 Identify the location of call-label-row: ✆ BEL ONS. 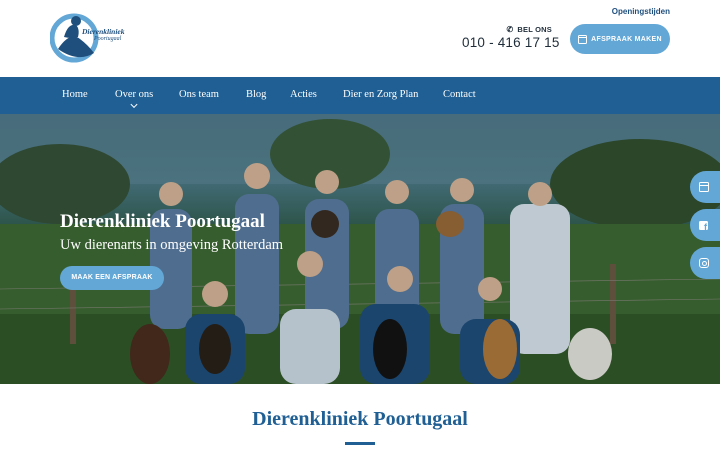
(507, 29).